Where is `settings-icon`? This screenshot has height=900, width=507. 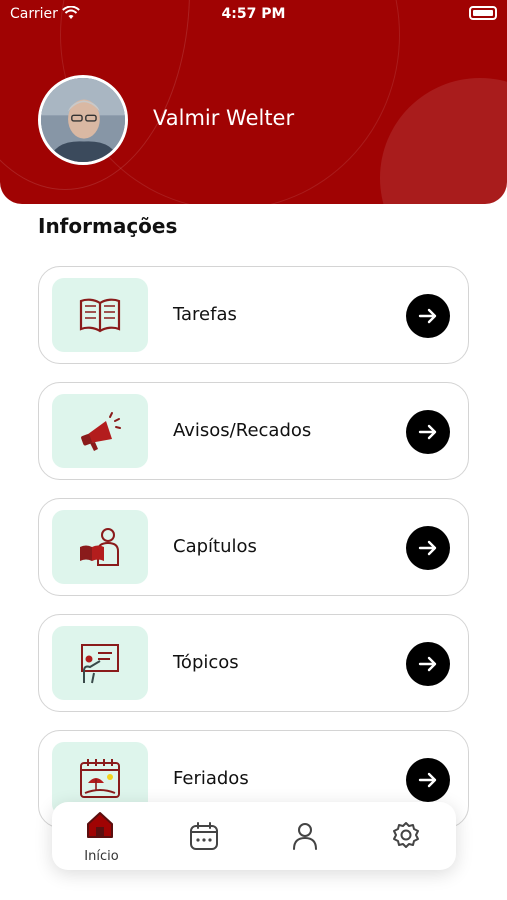 settings-icon is located at coordinates (406, 835).